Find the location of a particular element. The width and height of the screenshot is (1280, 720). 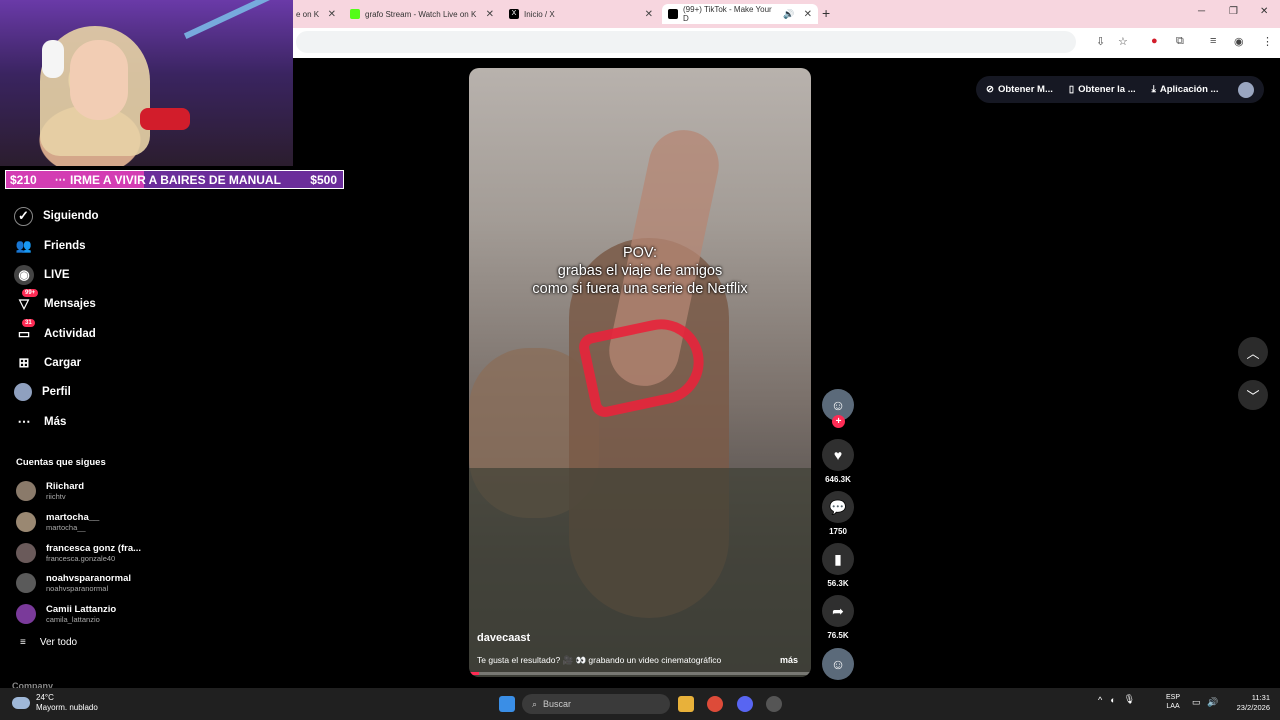

account-item: noahvsparanormal noahvsparanormal is located at coordinates (73, 583).